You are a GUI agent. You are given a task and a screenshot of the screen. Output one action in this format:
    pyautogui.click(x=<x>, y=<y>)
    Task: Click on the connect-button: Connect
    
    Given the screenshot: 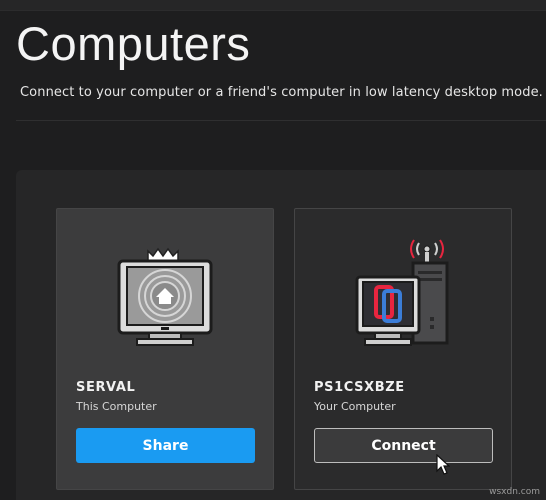 What is the action you would take?
    pyautogui.click(x=403, y=445)
    